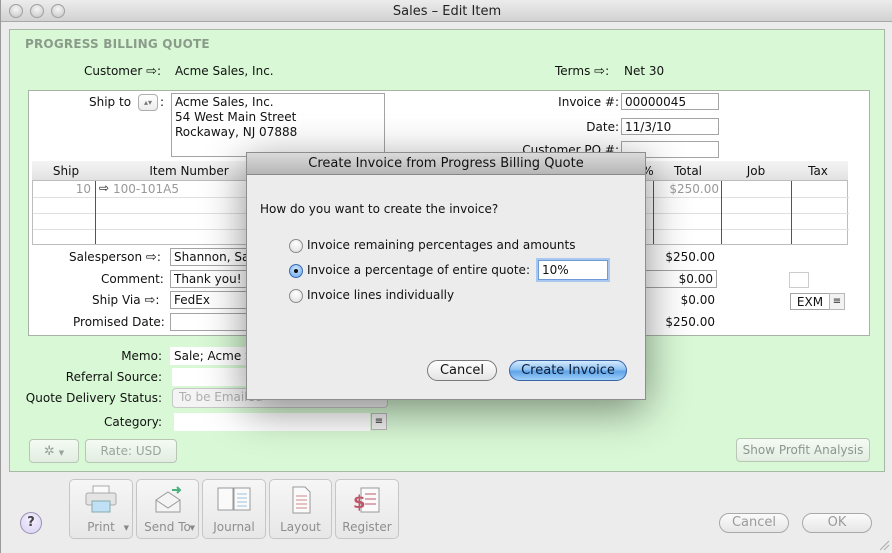 This screenshot has height=553, width=892. What do you see at coordinates (573, 270) in the screenshot?
I see `percentage-input: 10%` at bounding box center [573, 270].